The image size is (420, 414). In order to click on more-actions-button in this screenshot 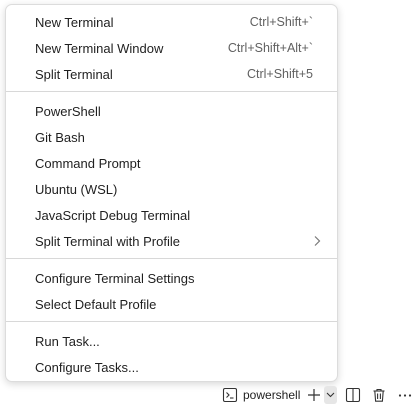, I will do `click(405, 395)`.